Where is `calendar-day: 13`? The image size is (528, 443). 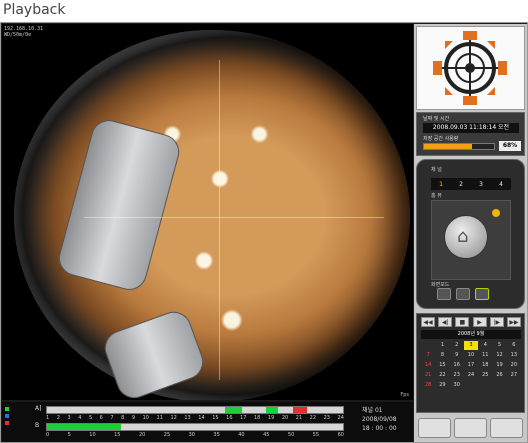 calendar-day: 13 is located at coordinates (514, 355).